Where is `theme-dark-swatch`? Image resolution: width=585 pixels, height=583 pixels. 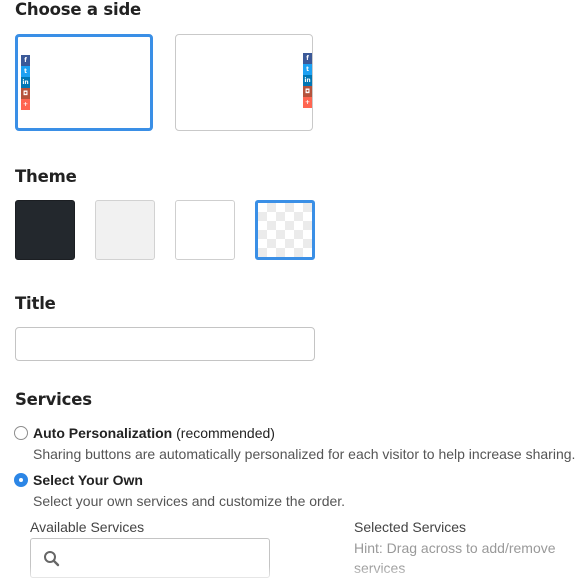
theme-dark-swatch is located at coordinates (45, 230).